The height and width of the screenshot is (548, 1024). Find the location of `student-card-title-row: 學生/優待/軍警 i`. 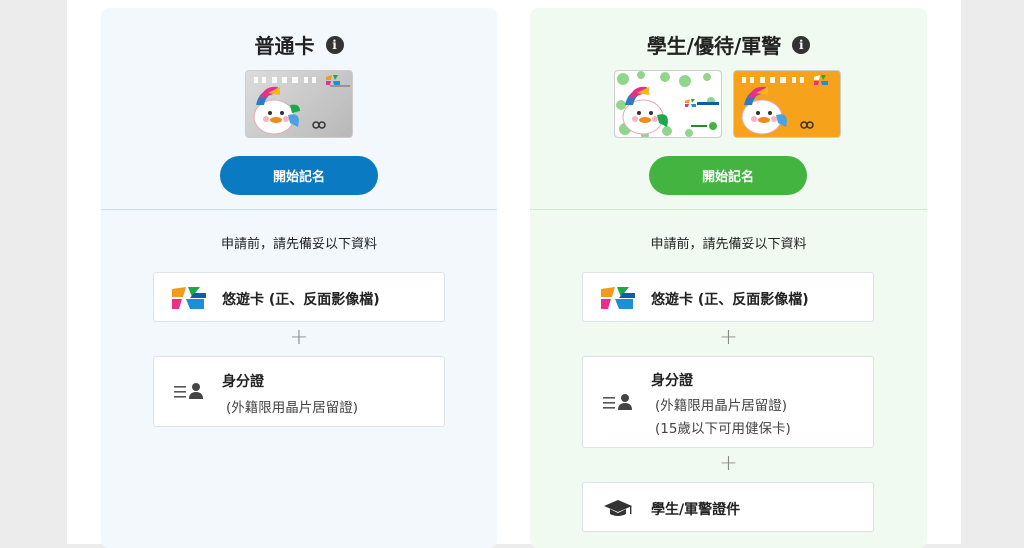

student-card-title-row: 學生/優待/軍警 i is located at coordinates (728, 44).